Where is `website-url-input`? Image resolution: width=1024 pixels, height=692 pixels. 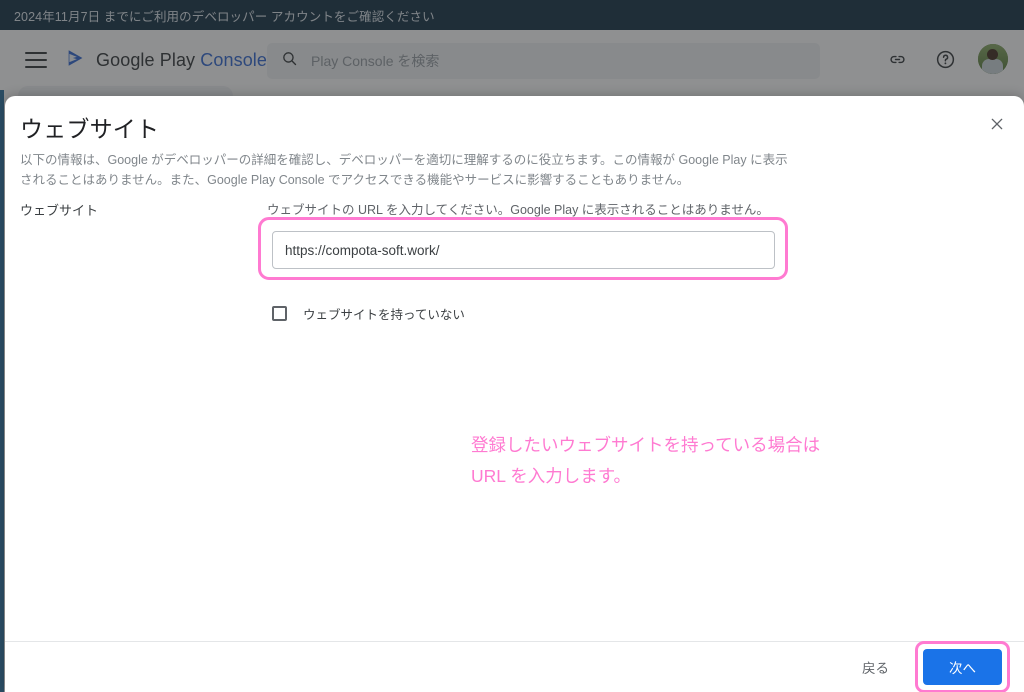 website-url-input is located at coordinates (523, 250).